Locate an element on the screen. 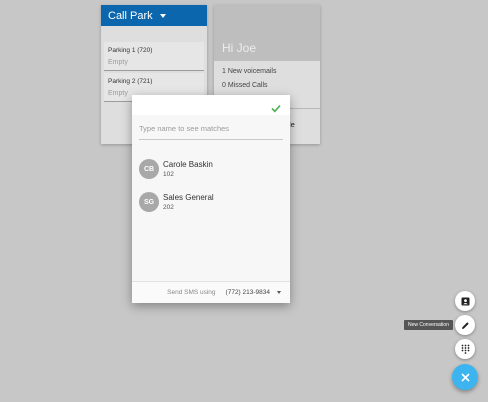 The height and width of the screenshot is (402, 488). contact-item: CB Carole Baskin 102 is located at coordinates (211, 169).